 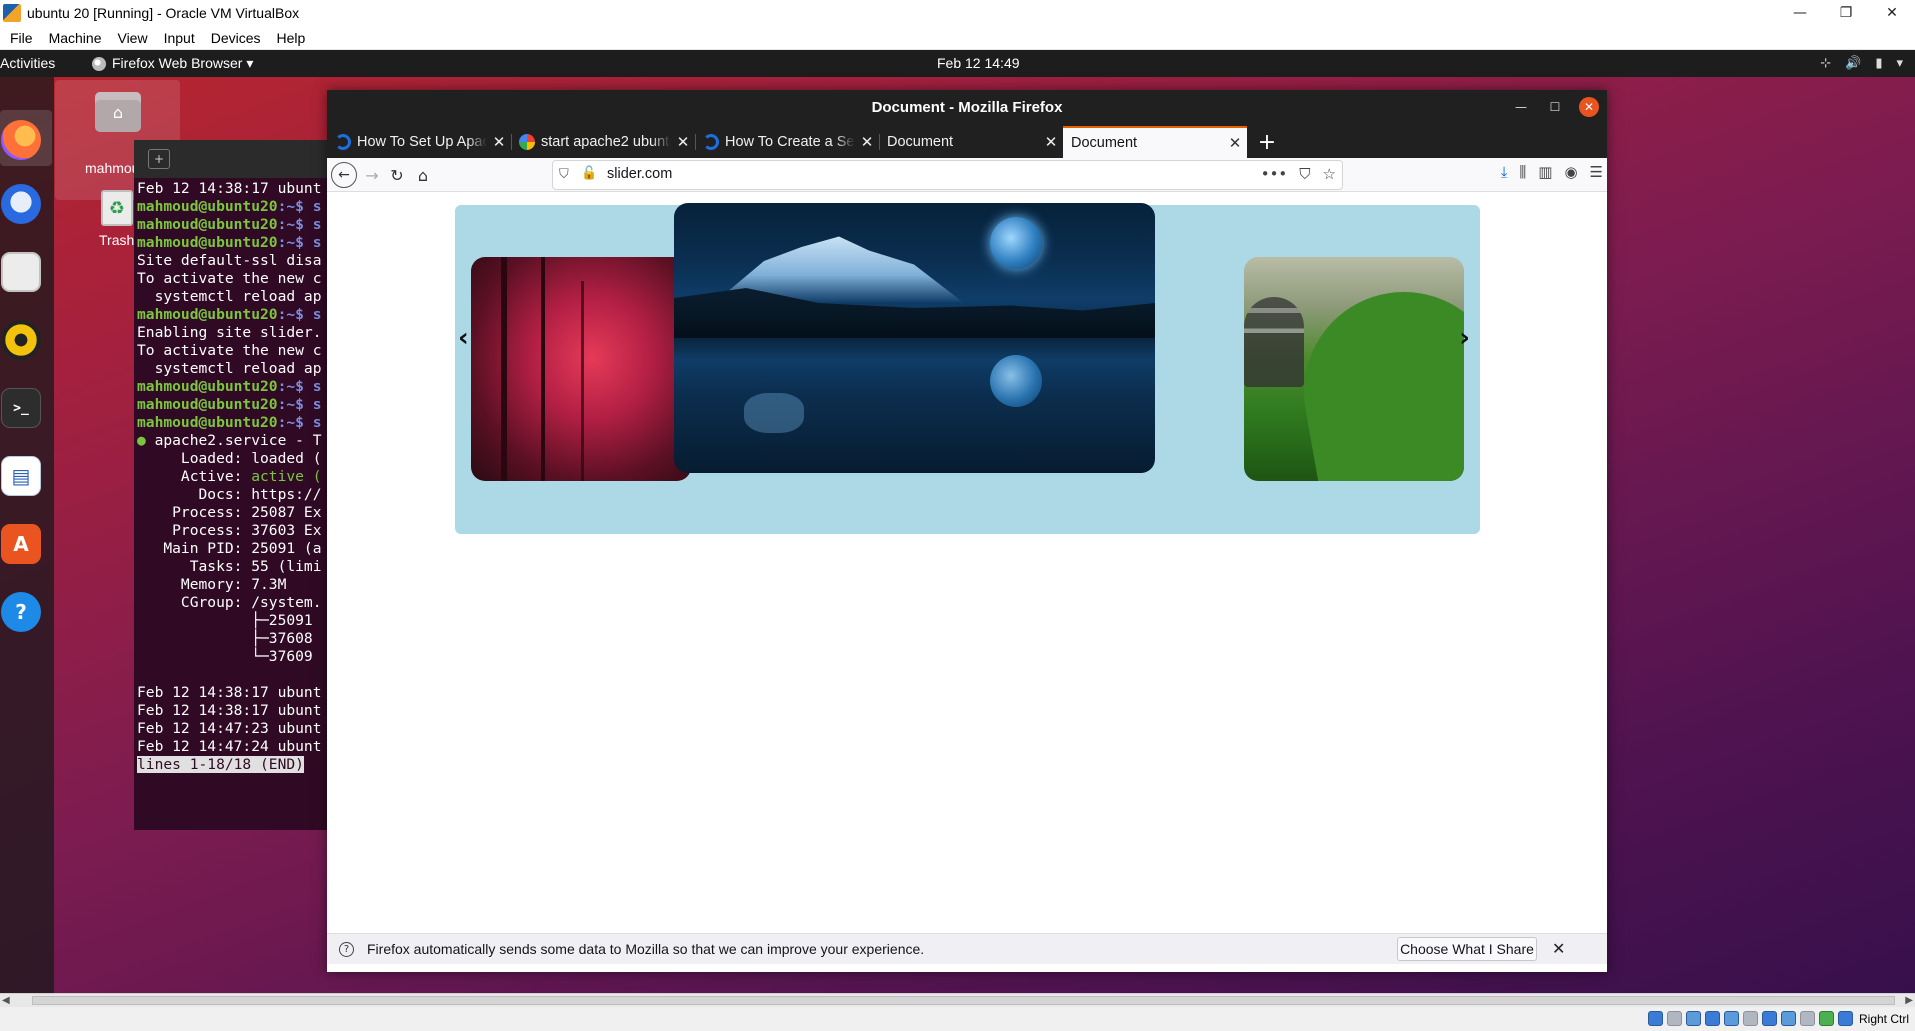 What do you see at coordinates (581, 369) in the screenshot?
I see `slide-crimson-forest` at bounding box center [581, 369].